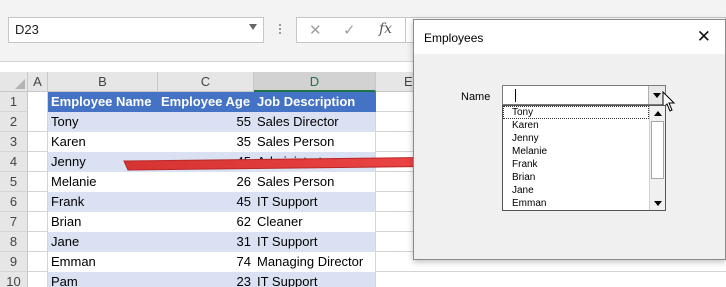 The height and width of the screenshot is (287, 726). Describe the element at coordinates (569, 37) in the screenshot. I see `dialog-titlebar: Employees ✕` at that location.